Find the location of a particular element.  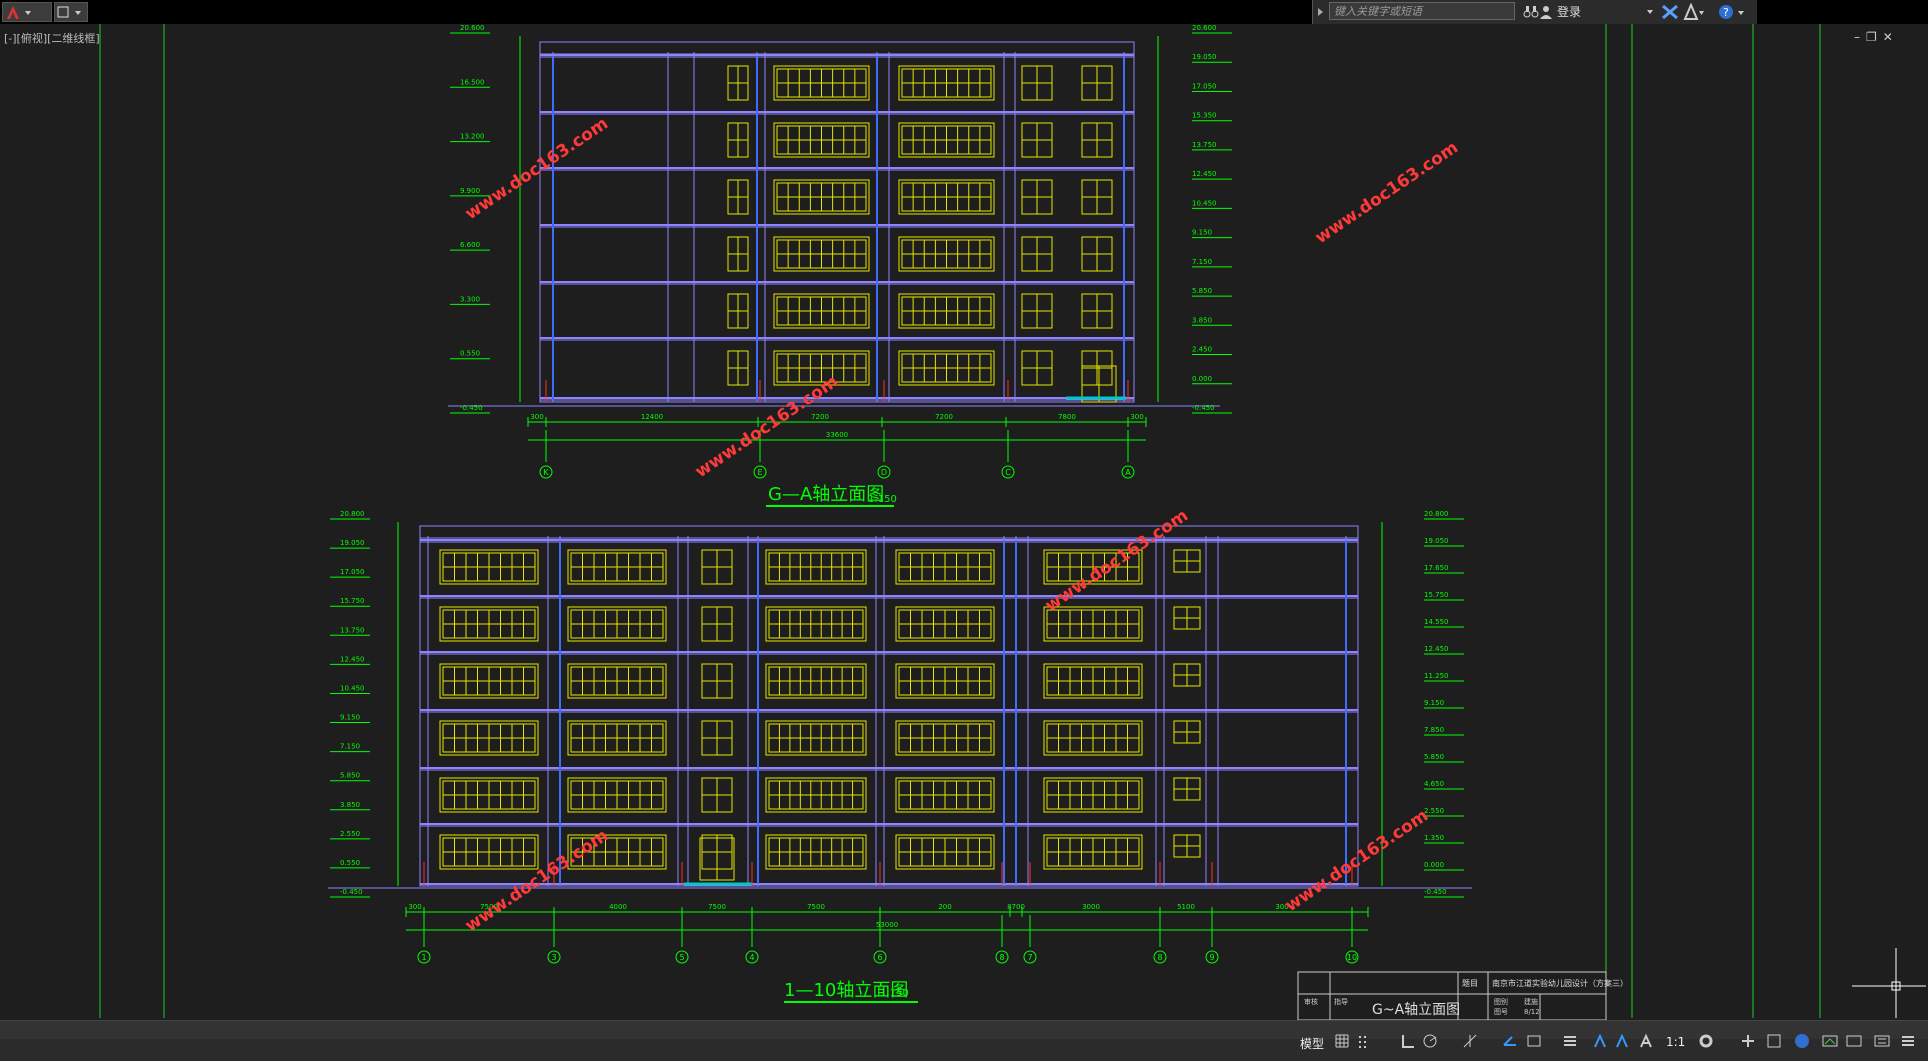

lower-axis-label: 5 is located at coordinates (681, 957).